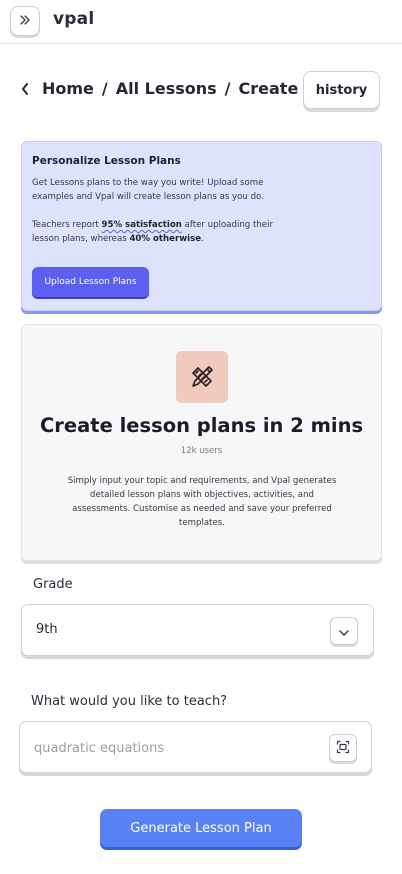 The height and width of the screenshot is (874, 402). Describe the element at coordinates (129, 701) in the screenshot. I see `topic-label: What would you like to teach?` at that location.